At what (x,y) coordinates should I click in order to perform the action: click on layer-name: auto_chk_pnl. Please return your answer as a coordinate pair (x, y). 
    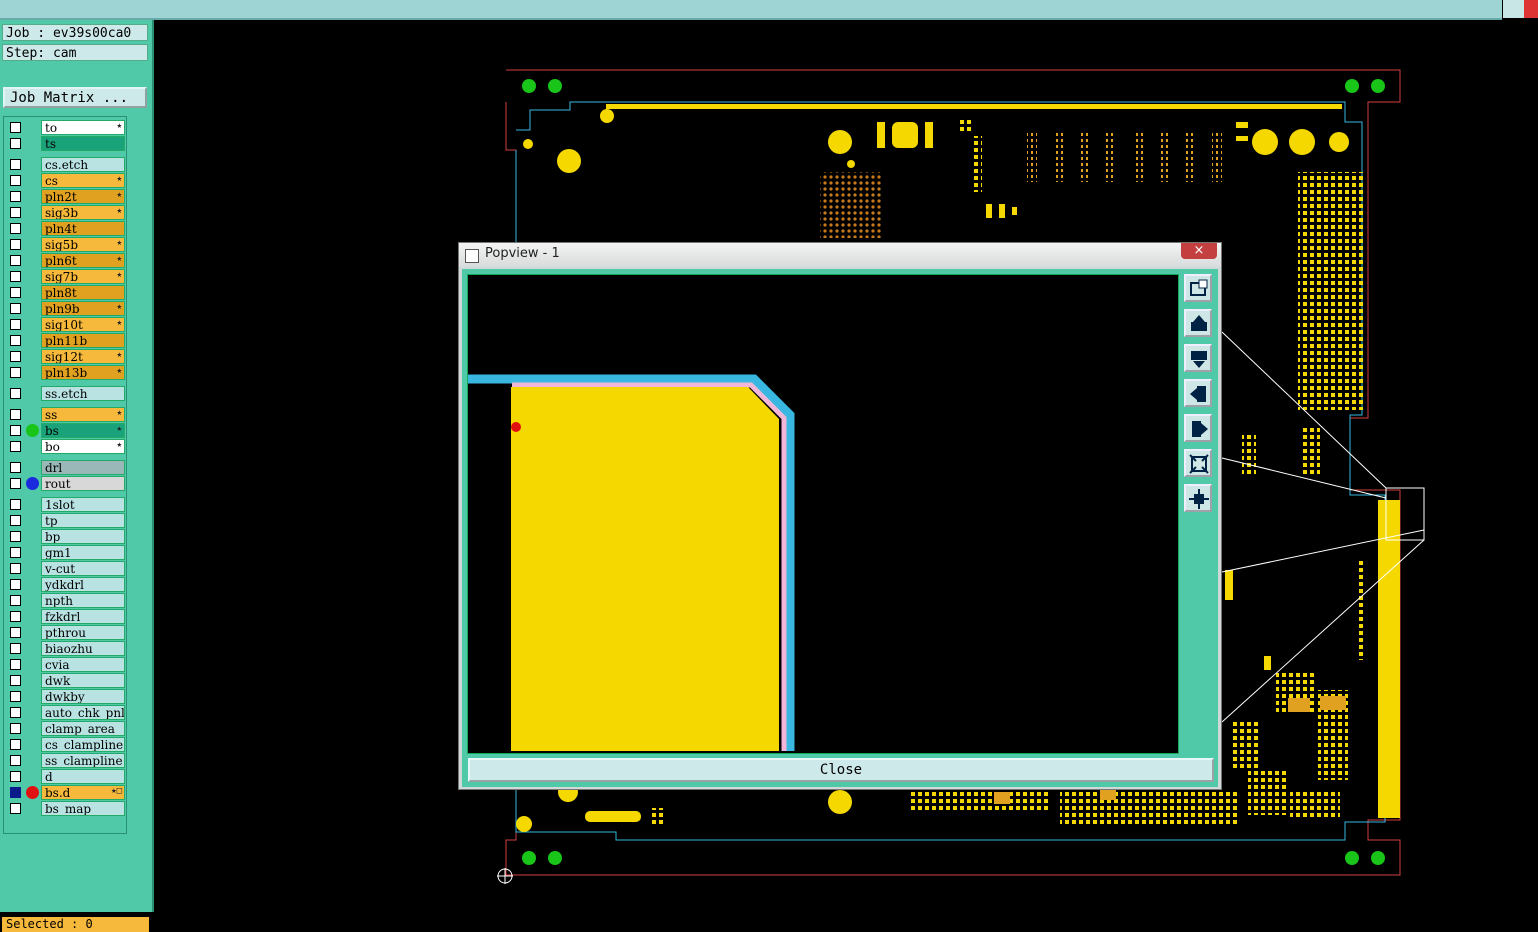
    Looking at the image, I should click on (83, 712).